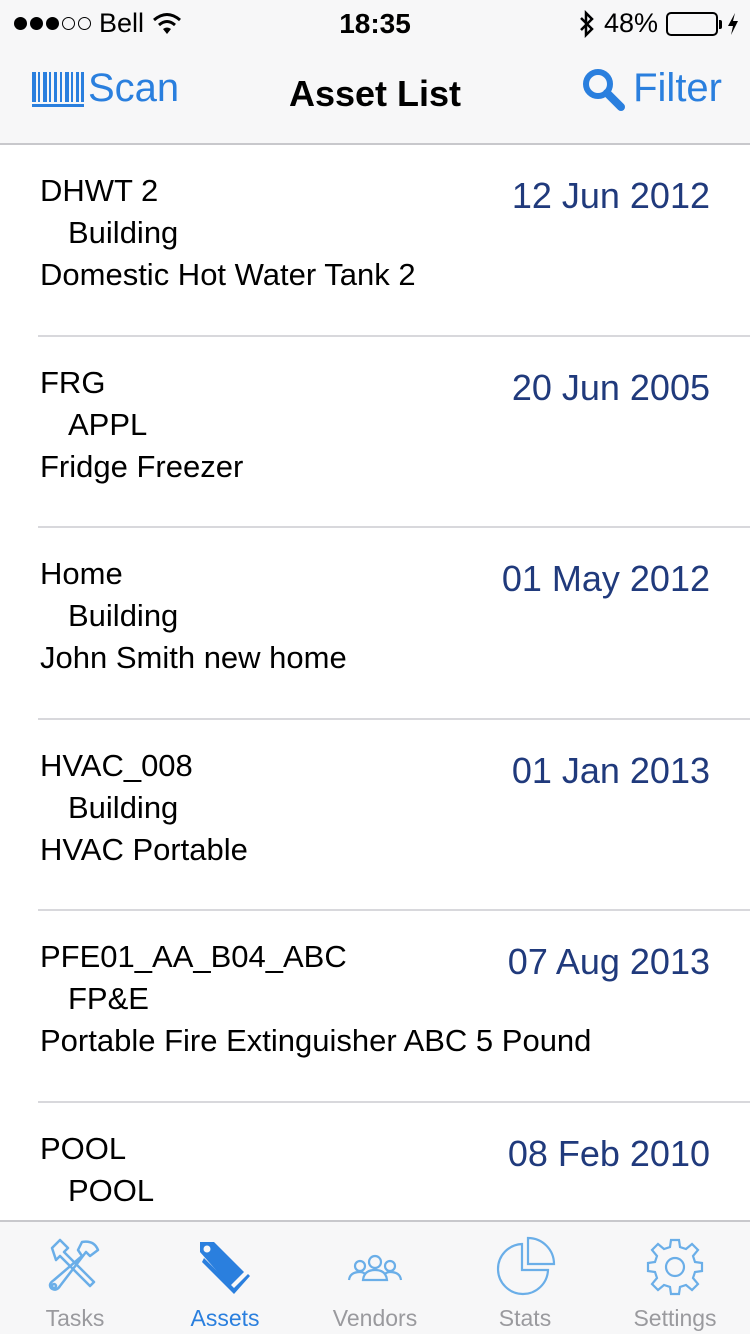 The width and height of the screenshot is (750, 1334). I want to click on tab-bar: Tasks Assets Vendors Stats Settings, so click(375, 1277).